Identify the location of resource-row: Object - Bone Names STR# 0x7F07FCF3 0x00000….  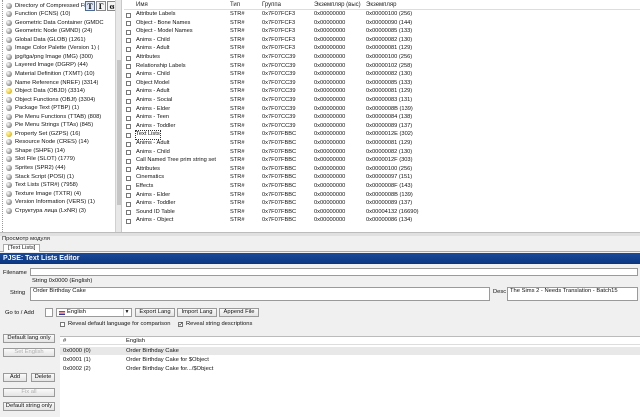
(382, 24).